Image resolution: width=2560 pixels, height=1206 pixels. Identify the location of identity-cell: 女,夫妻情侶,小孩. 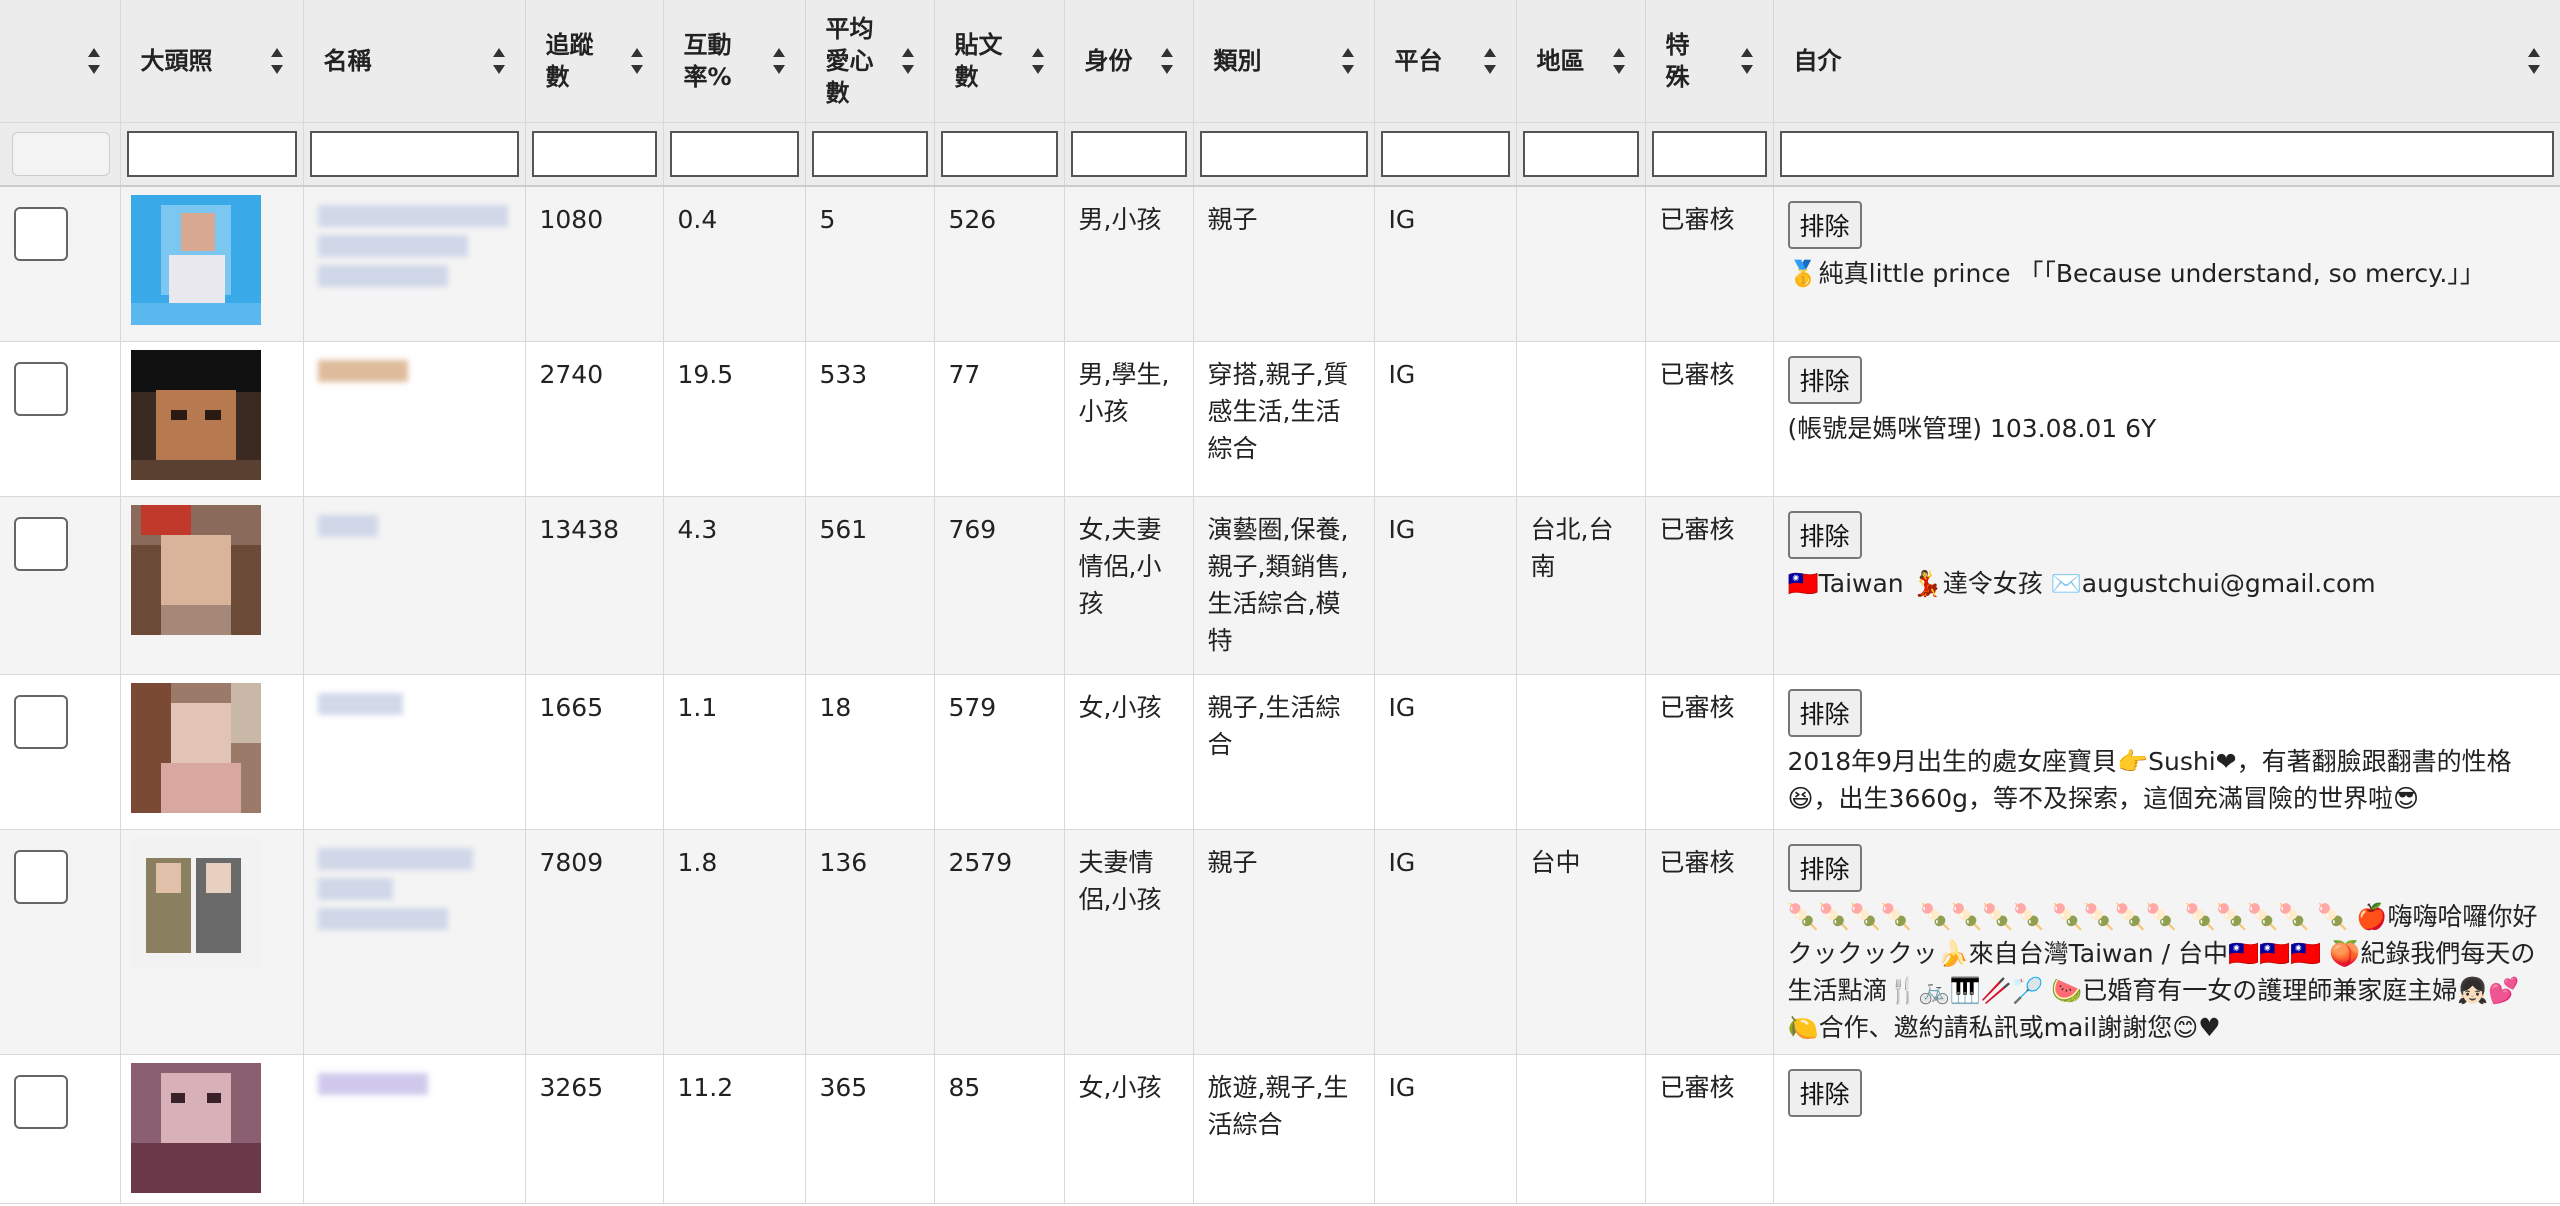
(1129, 585).